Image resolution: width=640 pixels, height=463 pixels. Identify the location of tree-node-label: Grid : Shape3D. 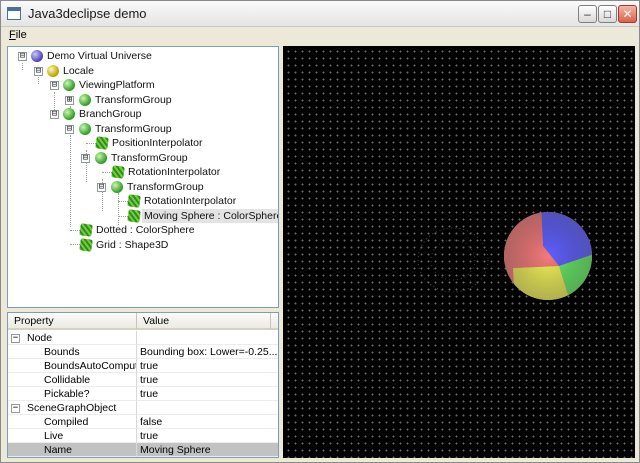
(132, 245).